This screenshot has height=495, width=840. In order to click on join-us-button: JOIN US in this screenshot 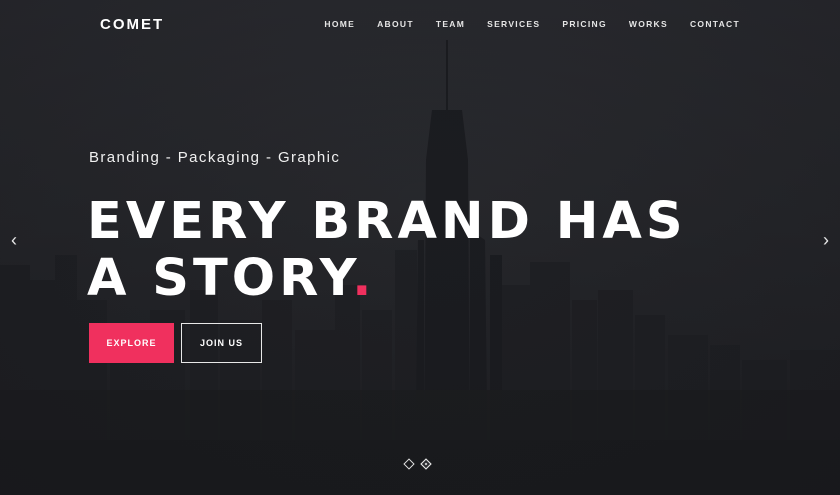, I will do `click(221, 343)`.